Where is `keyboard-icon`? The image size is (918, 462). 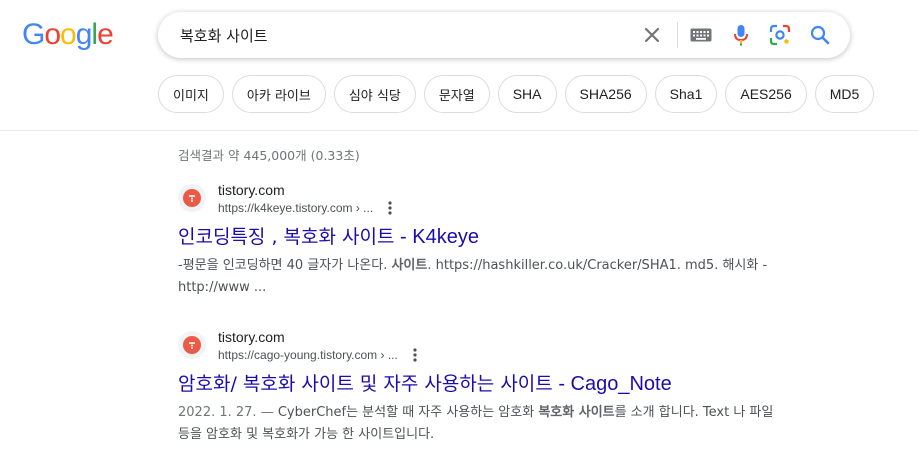 keyboard-icon is located at coordinates (701, 35).